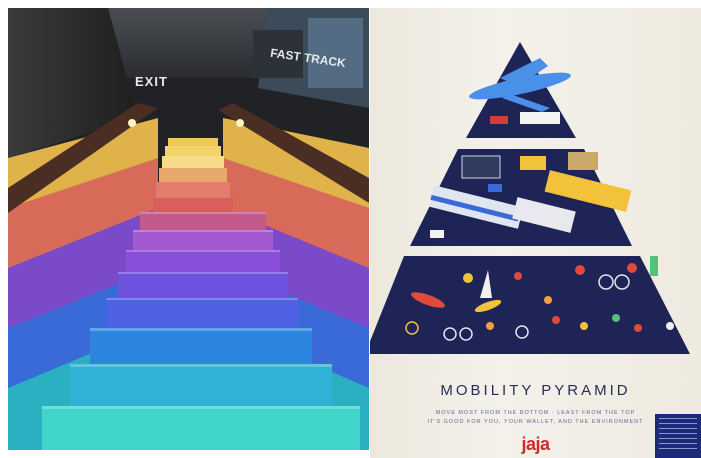  What do you see at coordinates (151, 81) in the screenshot?
I see `exit-sign: EXIT` at bounding box center [151, 81].